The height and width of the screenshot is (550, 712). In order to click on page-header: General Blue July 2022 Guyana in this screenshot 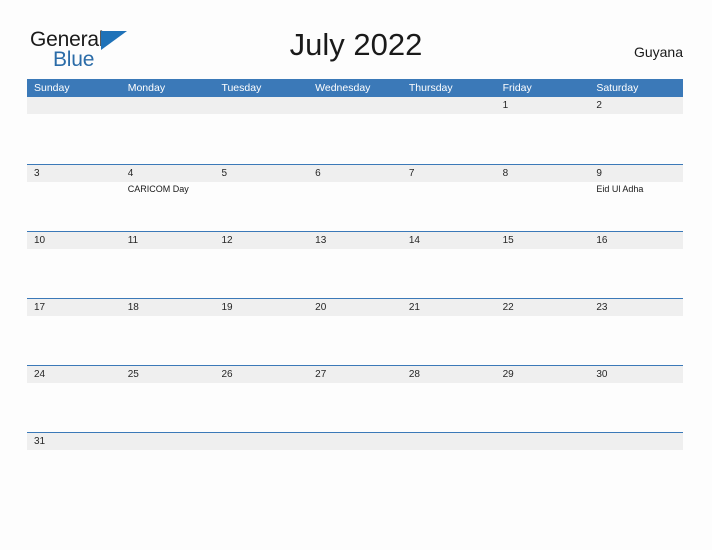, I will do `click(356, 39)`.